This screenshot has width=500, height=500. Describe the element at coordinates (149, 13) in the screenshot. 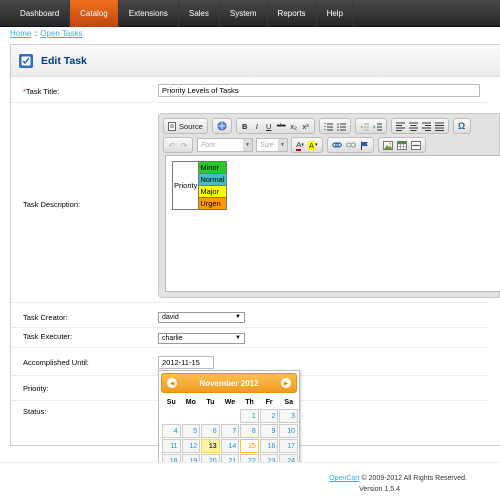

I see `menu-extensions: Extensions` at that location.